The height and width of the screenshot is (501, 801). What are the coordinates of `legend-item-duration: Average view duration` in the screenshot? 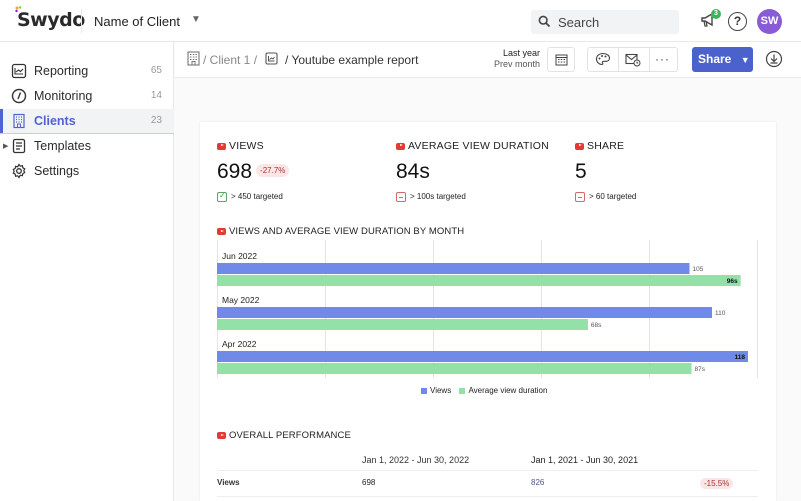 It's located at (503, 390).